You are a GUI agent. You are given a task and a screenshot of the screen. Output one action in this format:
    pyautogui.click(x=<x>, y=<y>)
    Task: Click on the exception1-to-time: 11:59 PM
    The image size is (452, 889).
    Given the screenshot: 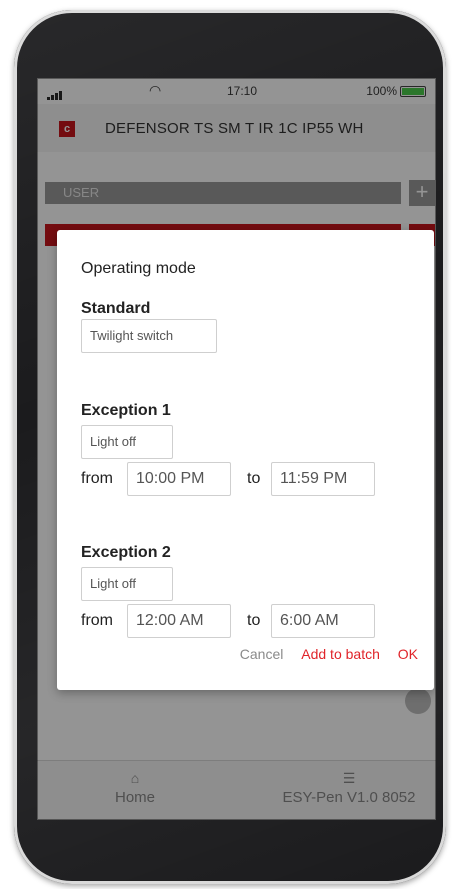 What is the action you would take?
    pyautogui.click(x=323, y=479)
    